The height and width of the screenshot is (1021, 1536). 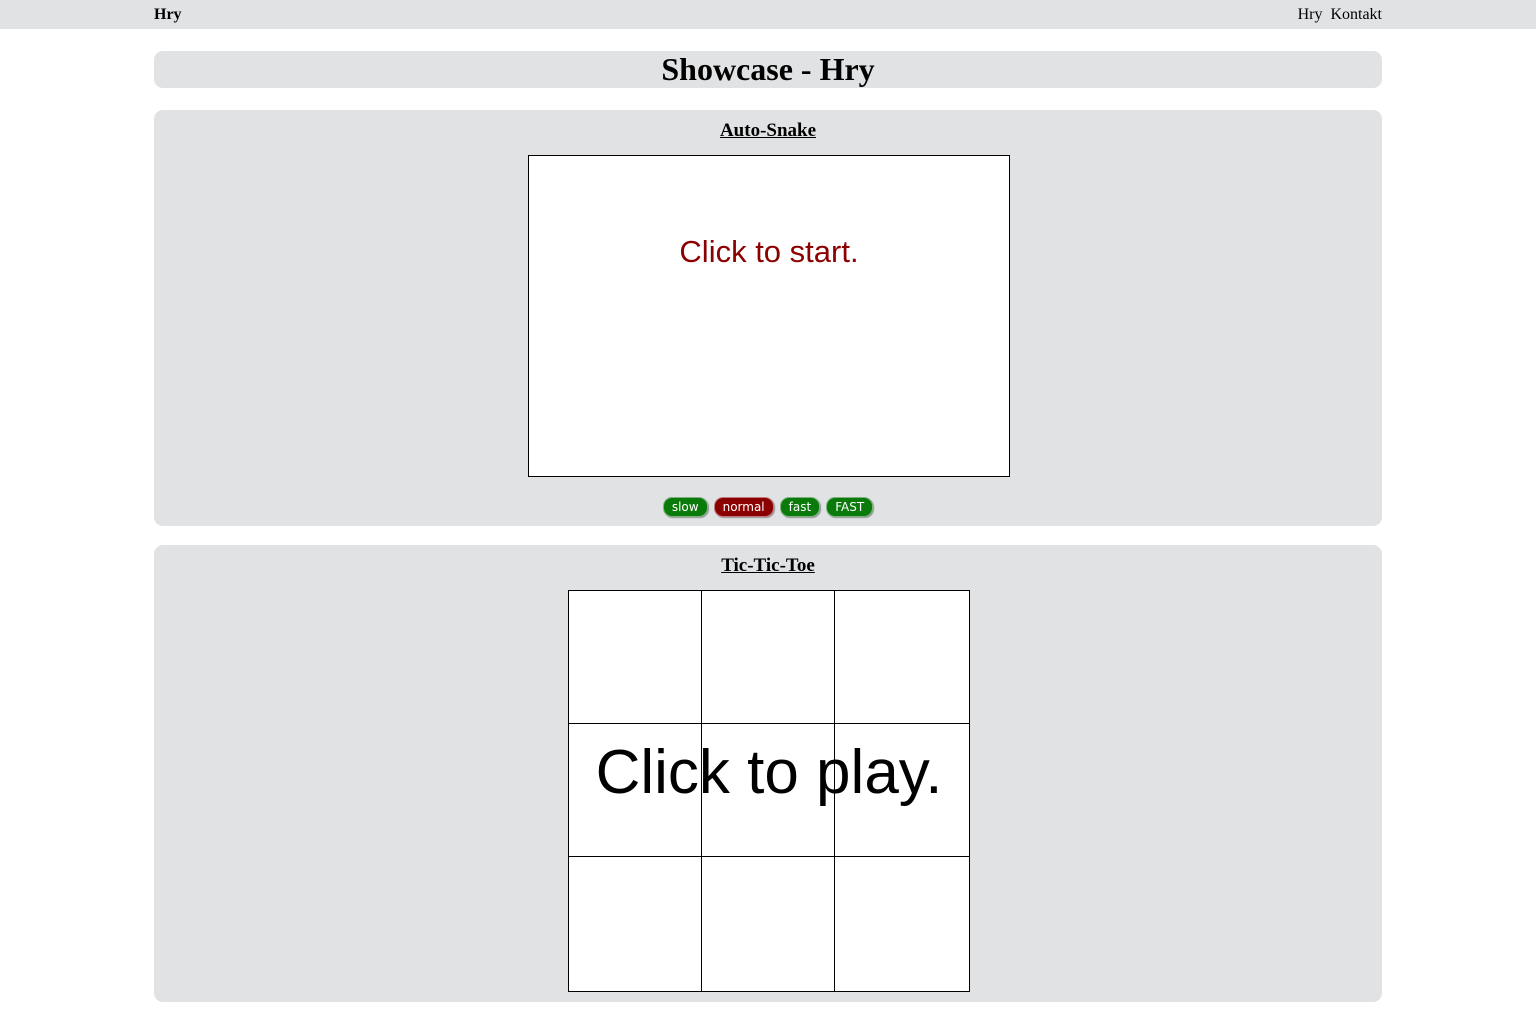 What do you see at coordinates (168, 15) in the screenshot?
I see `brand-link: Hry` at bounding box center [168, 15].